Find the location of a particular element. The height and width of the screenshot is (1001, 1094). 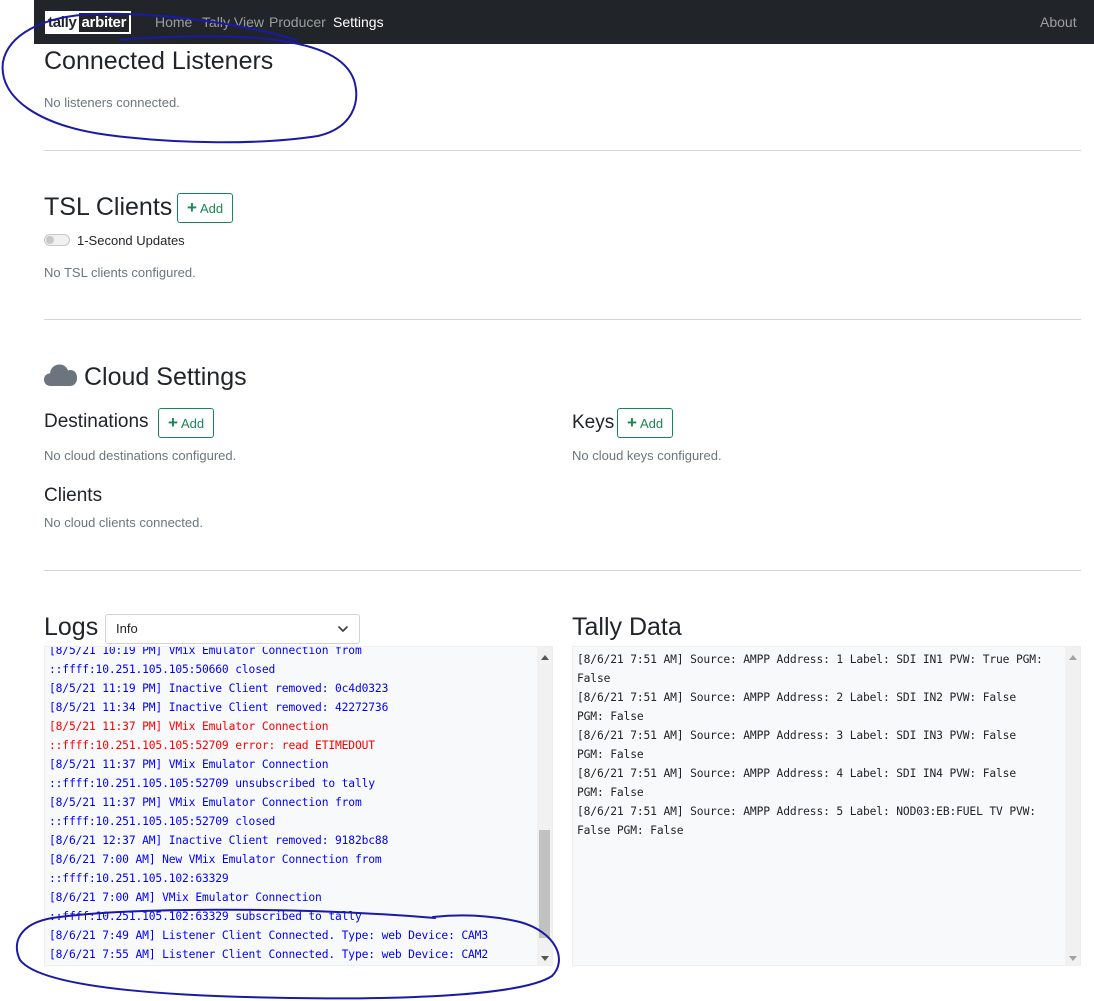

add-key-button: + Add is located at coordinates (645, 423).